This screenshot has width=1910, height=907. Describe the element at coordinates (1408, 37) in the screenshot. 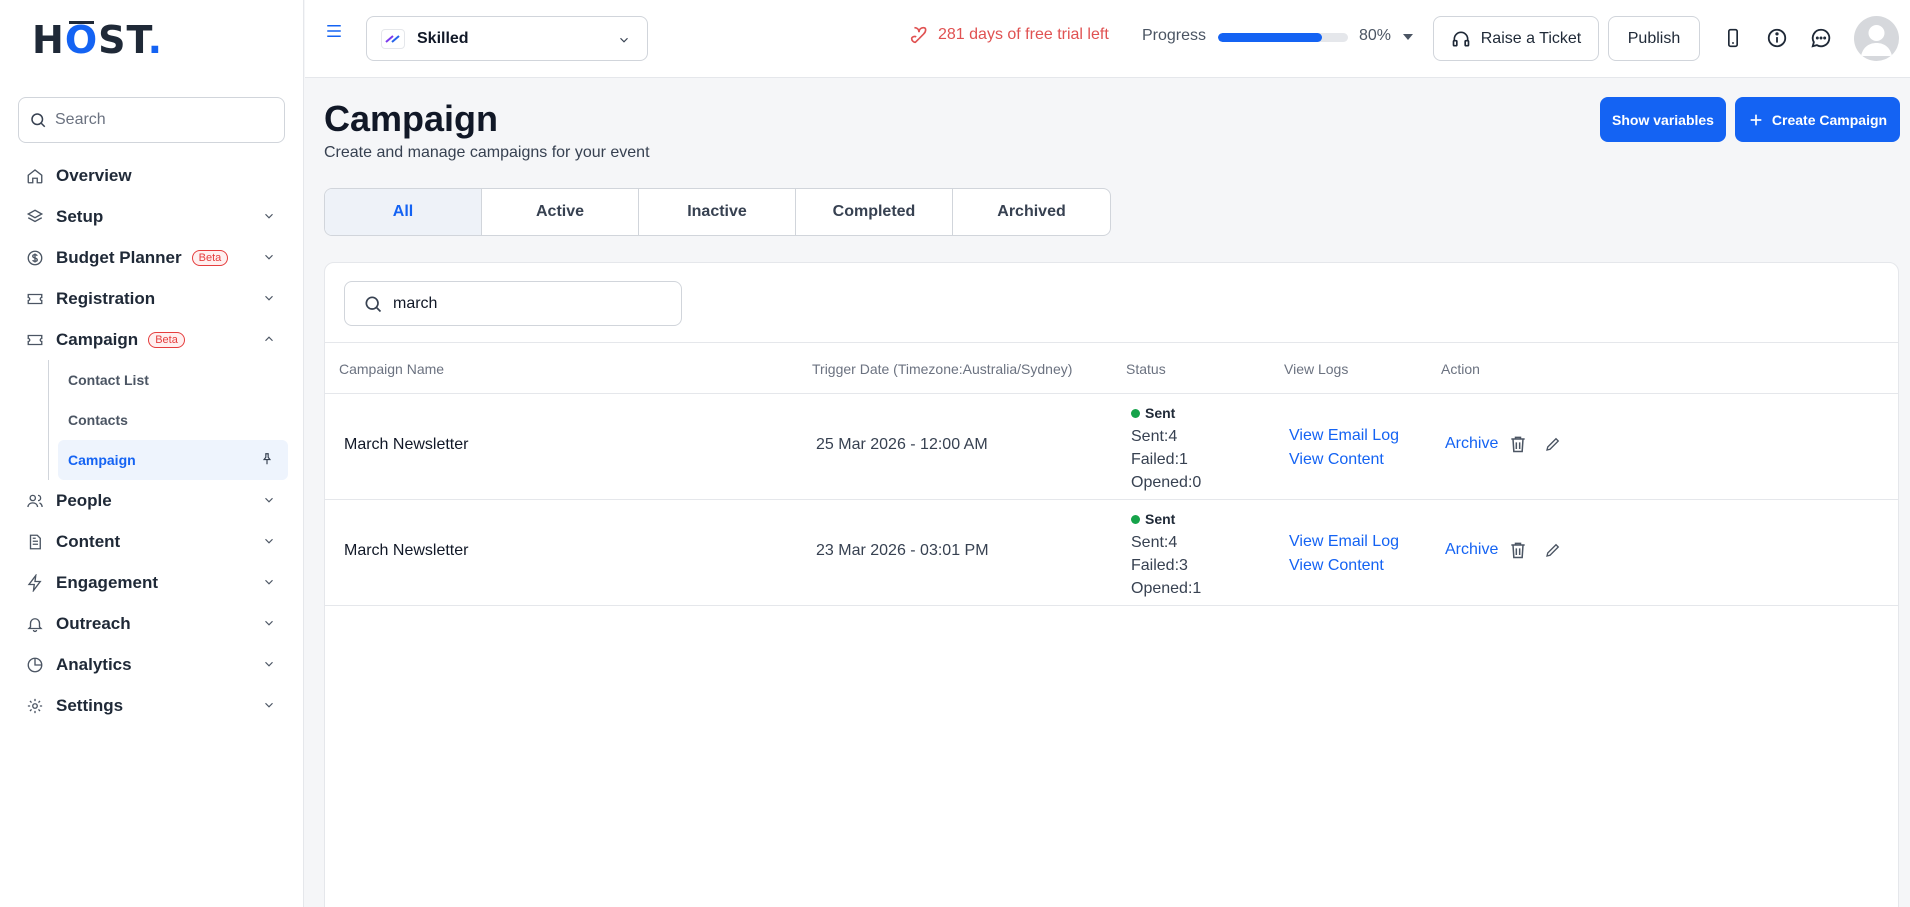

I see `caret-down-icon` at that location.